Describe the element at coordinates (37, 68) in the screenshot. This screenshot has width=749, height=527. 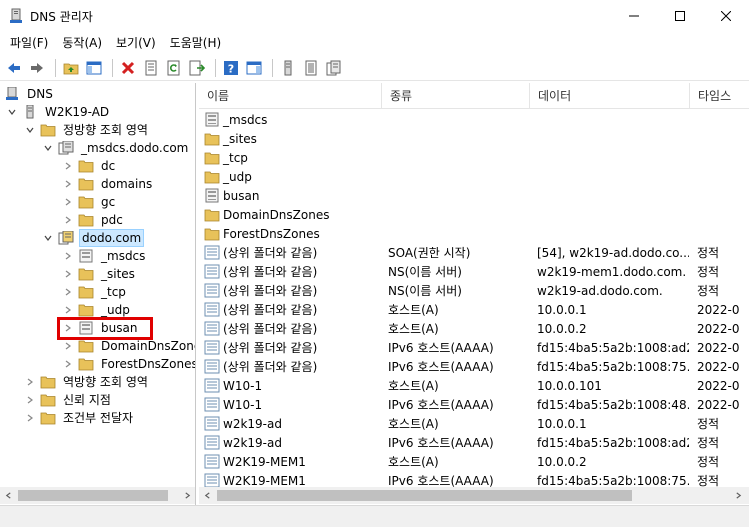
I see `forward-button` at that location.